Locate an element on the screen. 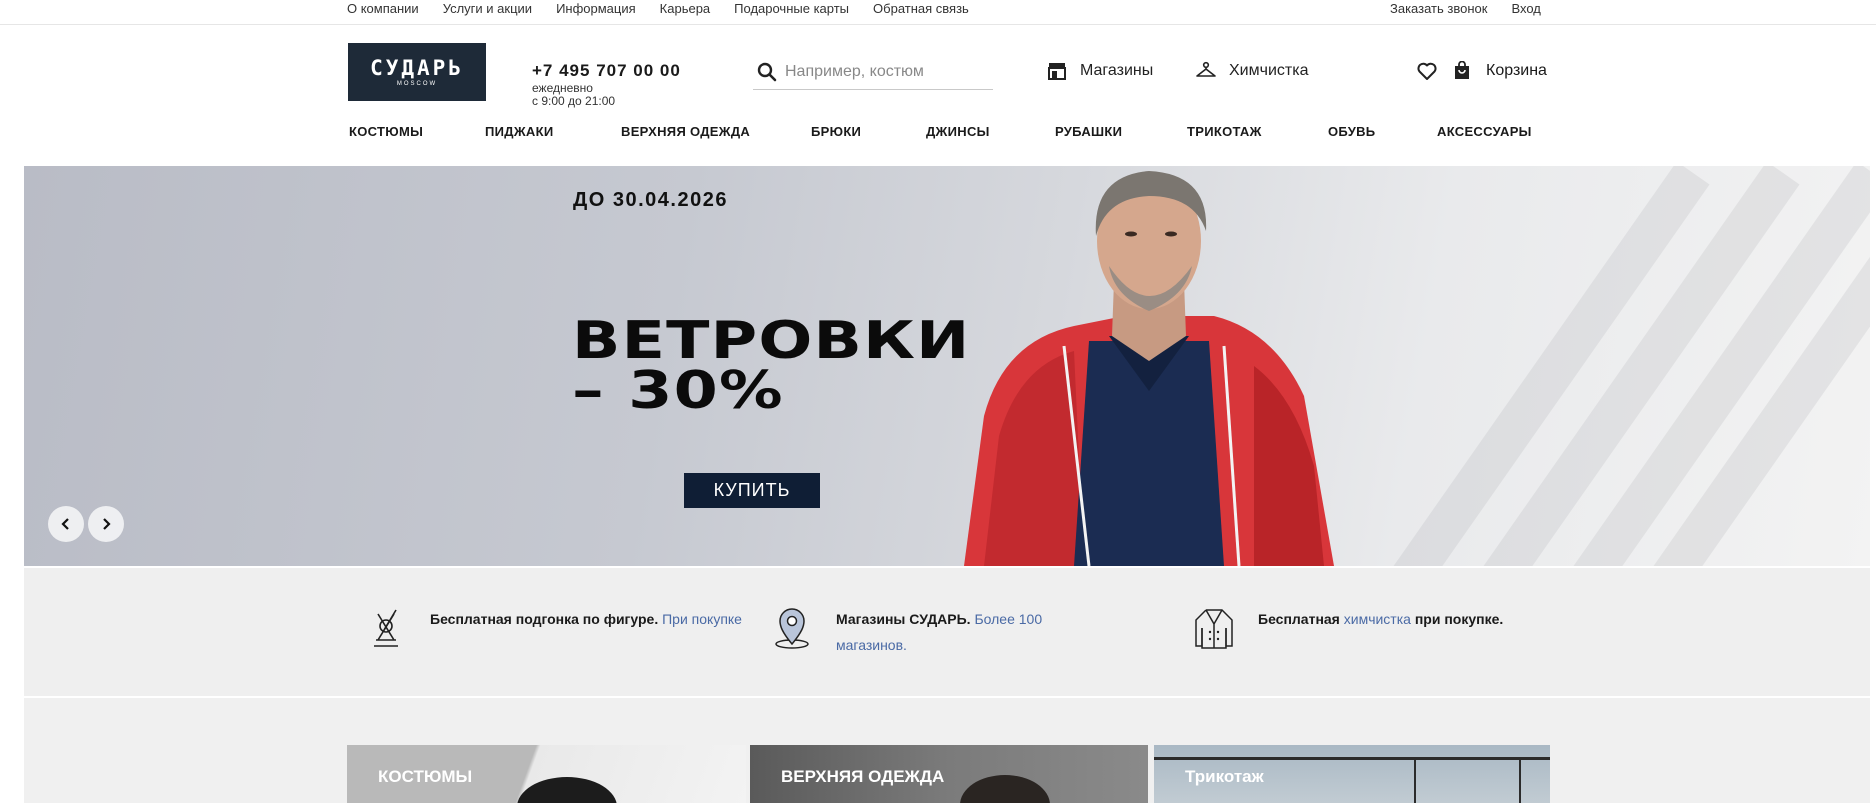  search-input is located at coordinates (887, 72).